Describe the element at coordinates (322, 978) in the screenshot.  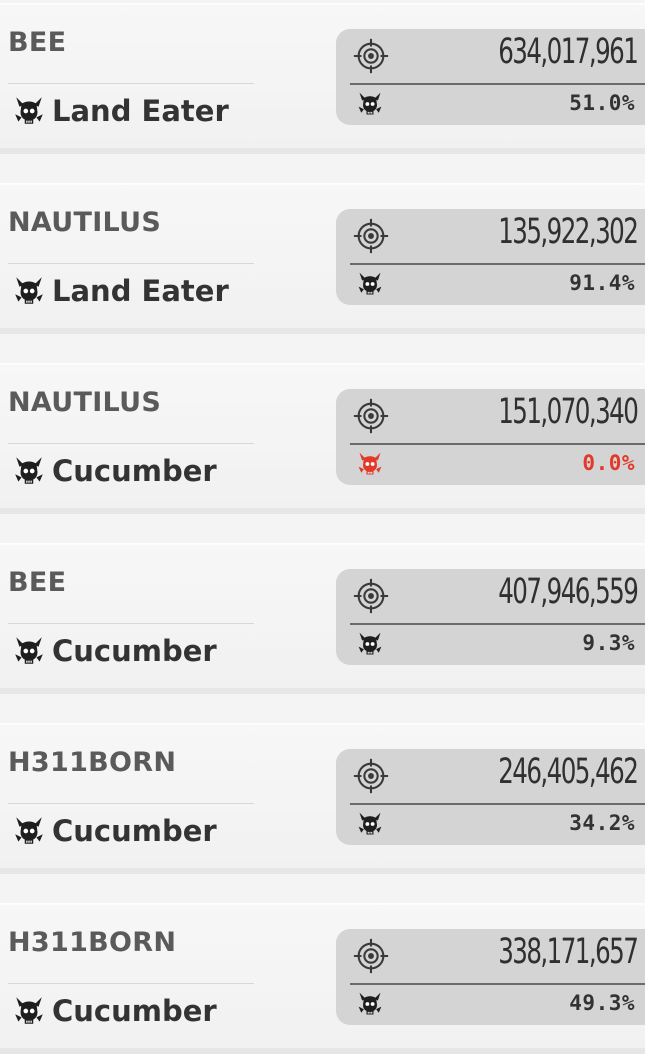
I see `leaderboard-entry: H311BORN Cucumber 338,171,657 49.3%` at that location.